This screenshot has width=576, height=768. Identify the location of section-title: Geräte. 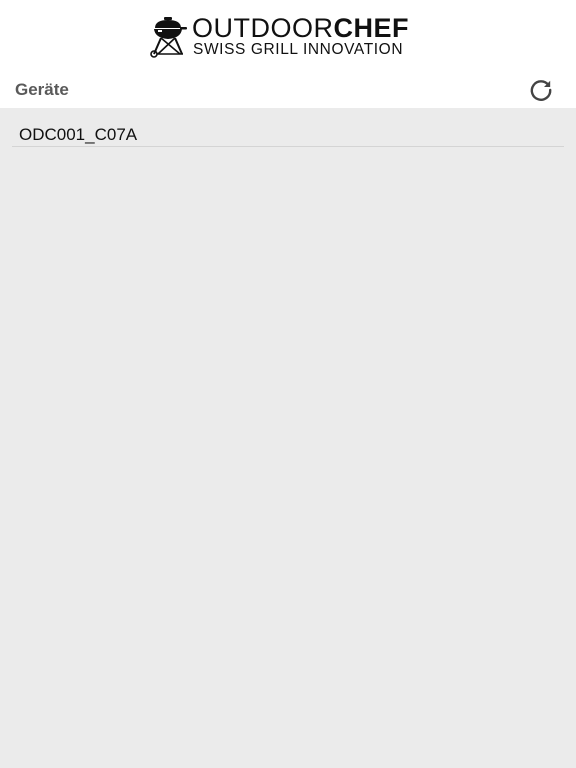
(42, 89).